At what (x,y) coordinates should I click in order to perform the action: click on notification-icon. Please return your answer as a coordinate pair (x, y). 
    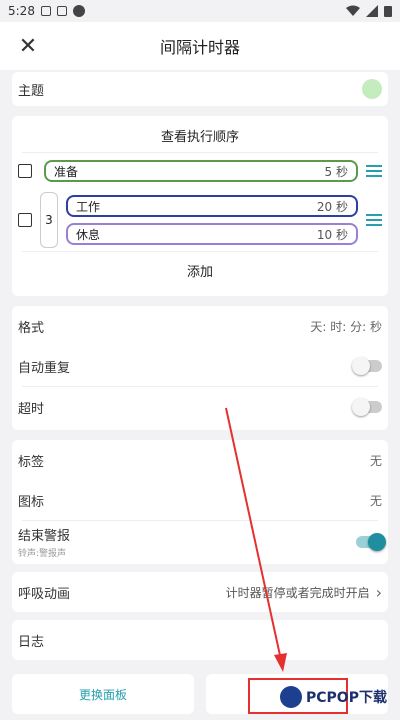
    Looking at the image, I should click on (45, 11).